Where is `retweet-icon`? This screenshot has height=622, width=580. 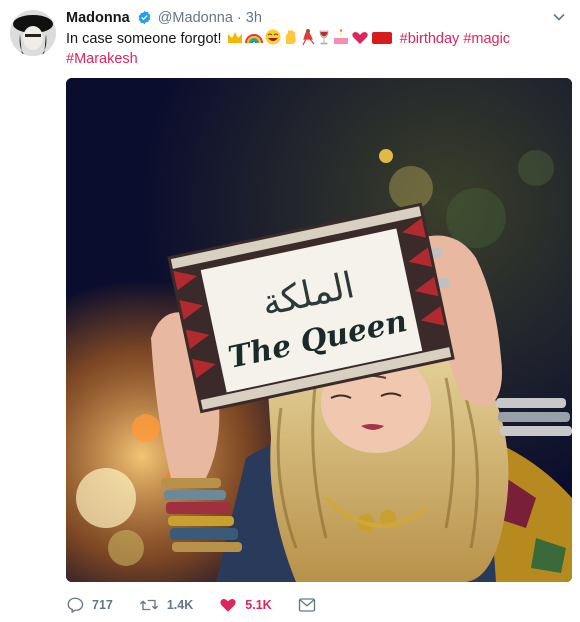
retweet-icon is located at coordinates (148, 605).